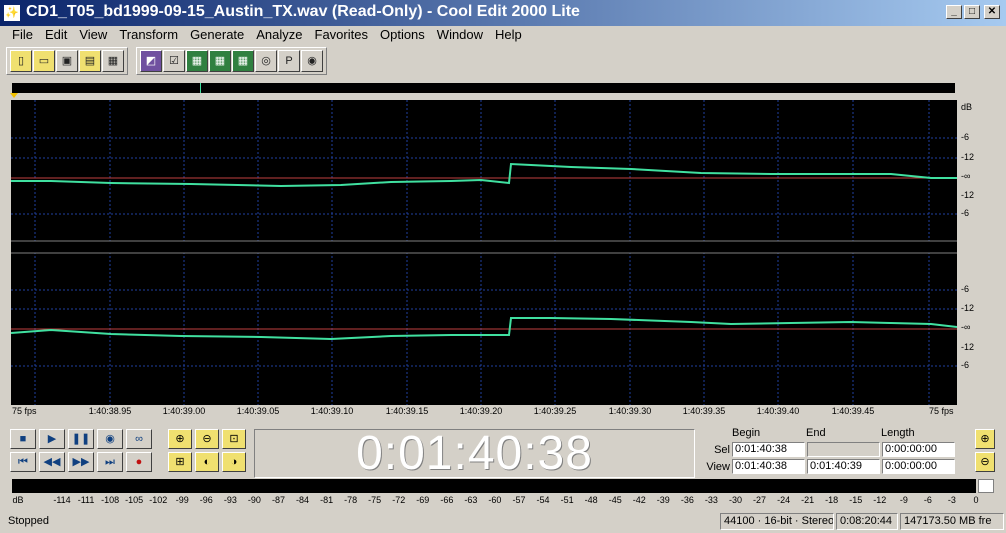 Image resolution: width=1006 pixels, height=533 pixels. What do you see at coordinates (567, 500) in the screenshot?
I see `meter-tick: -51` at bounding box center [567, 500].